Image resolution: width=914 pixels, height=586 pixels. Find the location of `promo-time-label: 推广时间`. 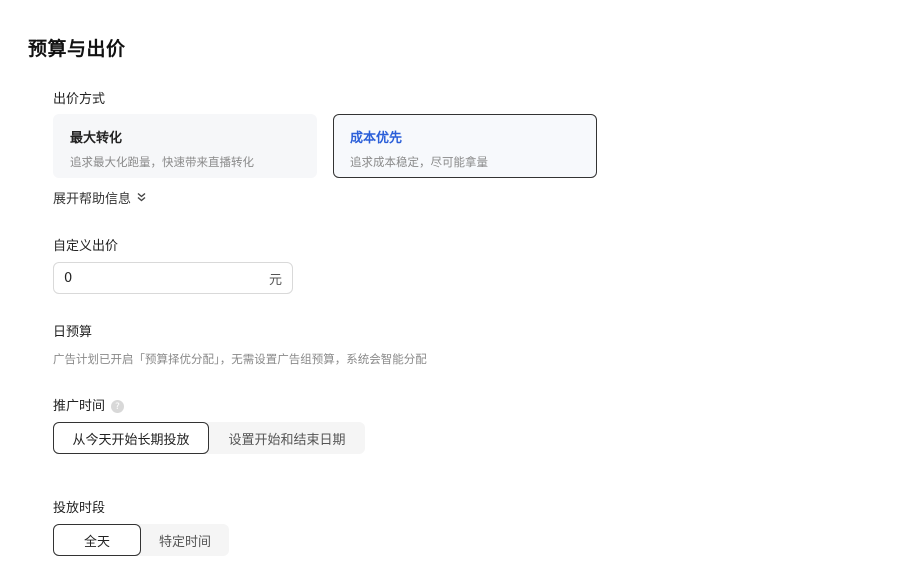

promo-time-label: 推广时间 is located at coordinates (79, 406).